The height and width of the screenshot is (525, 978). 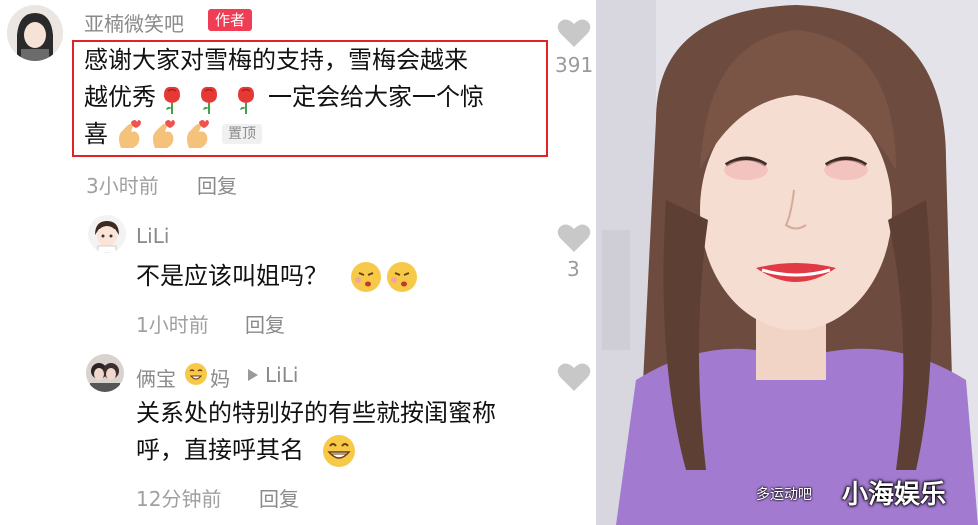 What do you see at coordinates (242, 134) in the screenshot?
I see `pinned-tag: 置顶` at bounding box center [242, 134].